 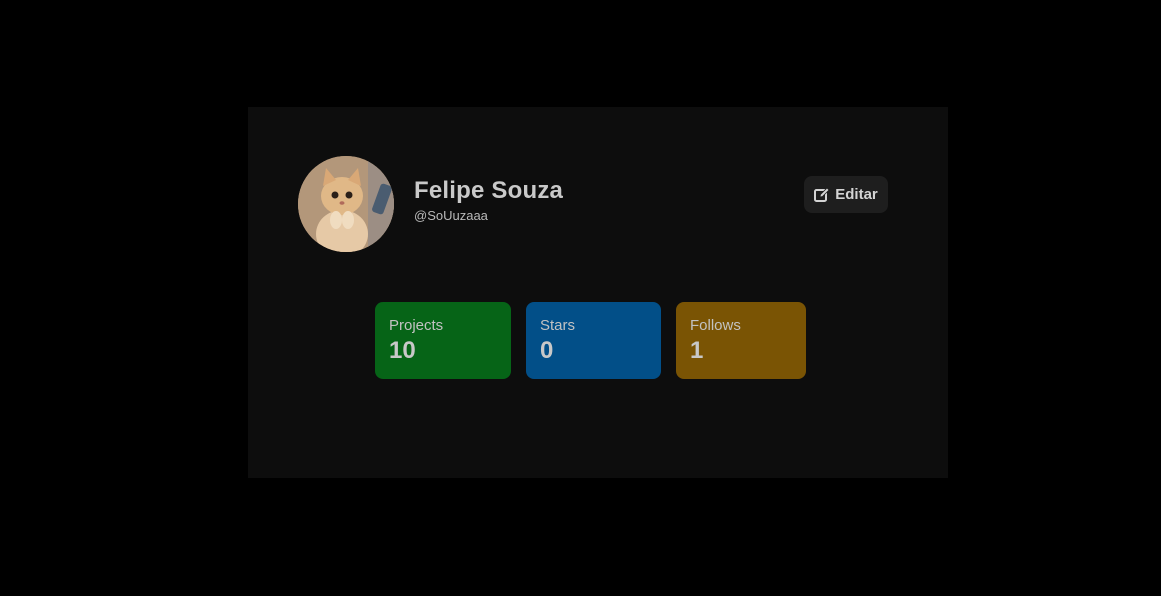 I want to click on cat-photo-icon, so click(x=346, y=204).